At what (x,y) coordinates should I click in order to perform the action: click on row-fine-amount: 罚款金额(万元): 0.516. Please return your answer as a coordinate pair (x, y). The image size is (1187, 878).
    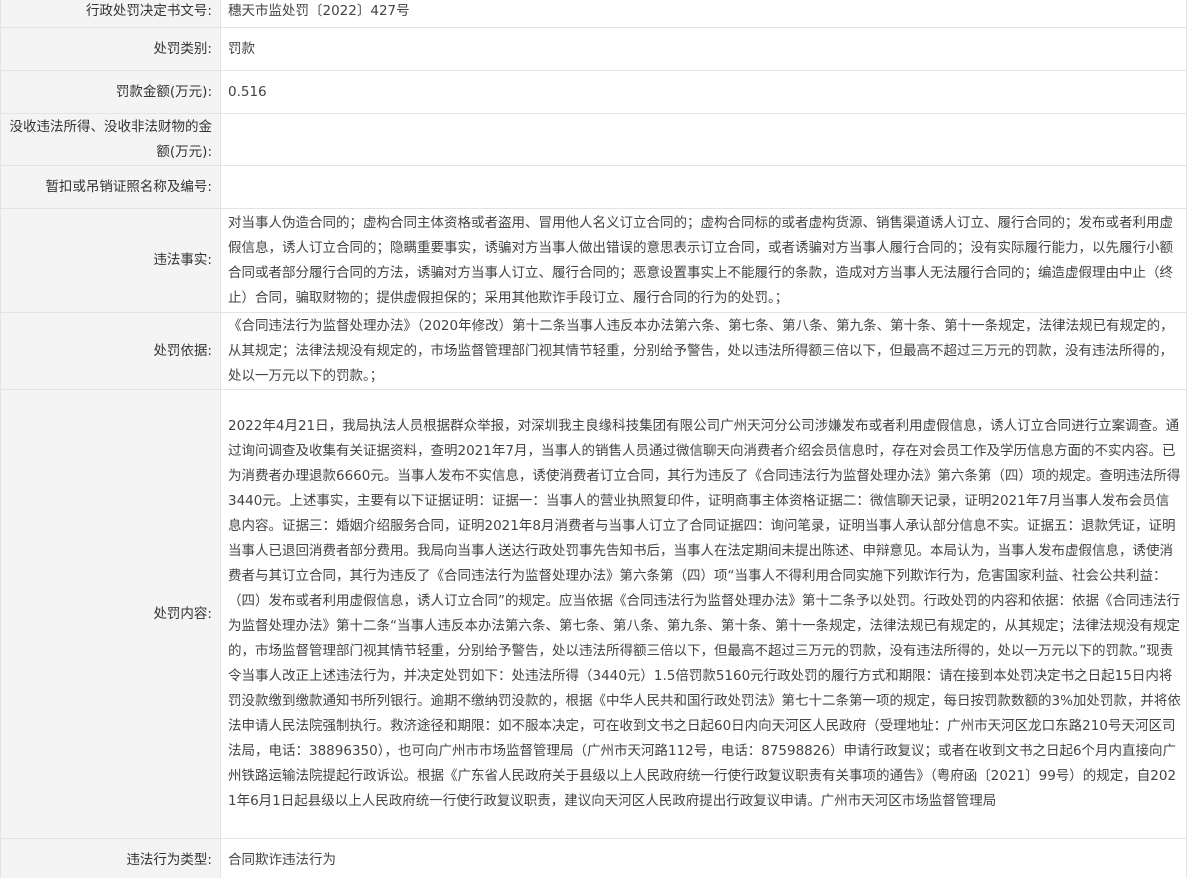
    Looking at the image, I should click on (593, 92).